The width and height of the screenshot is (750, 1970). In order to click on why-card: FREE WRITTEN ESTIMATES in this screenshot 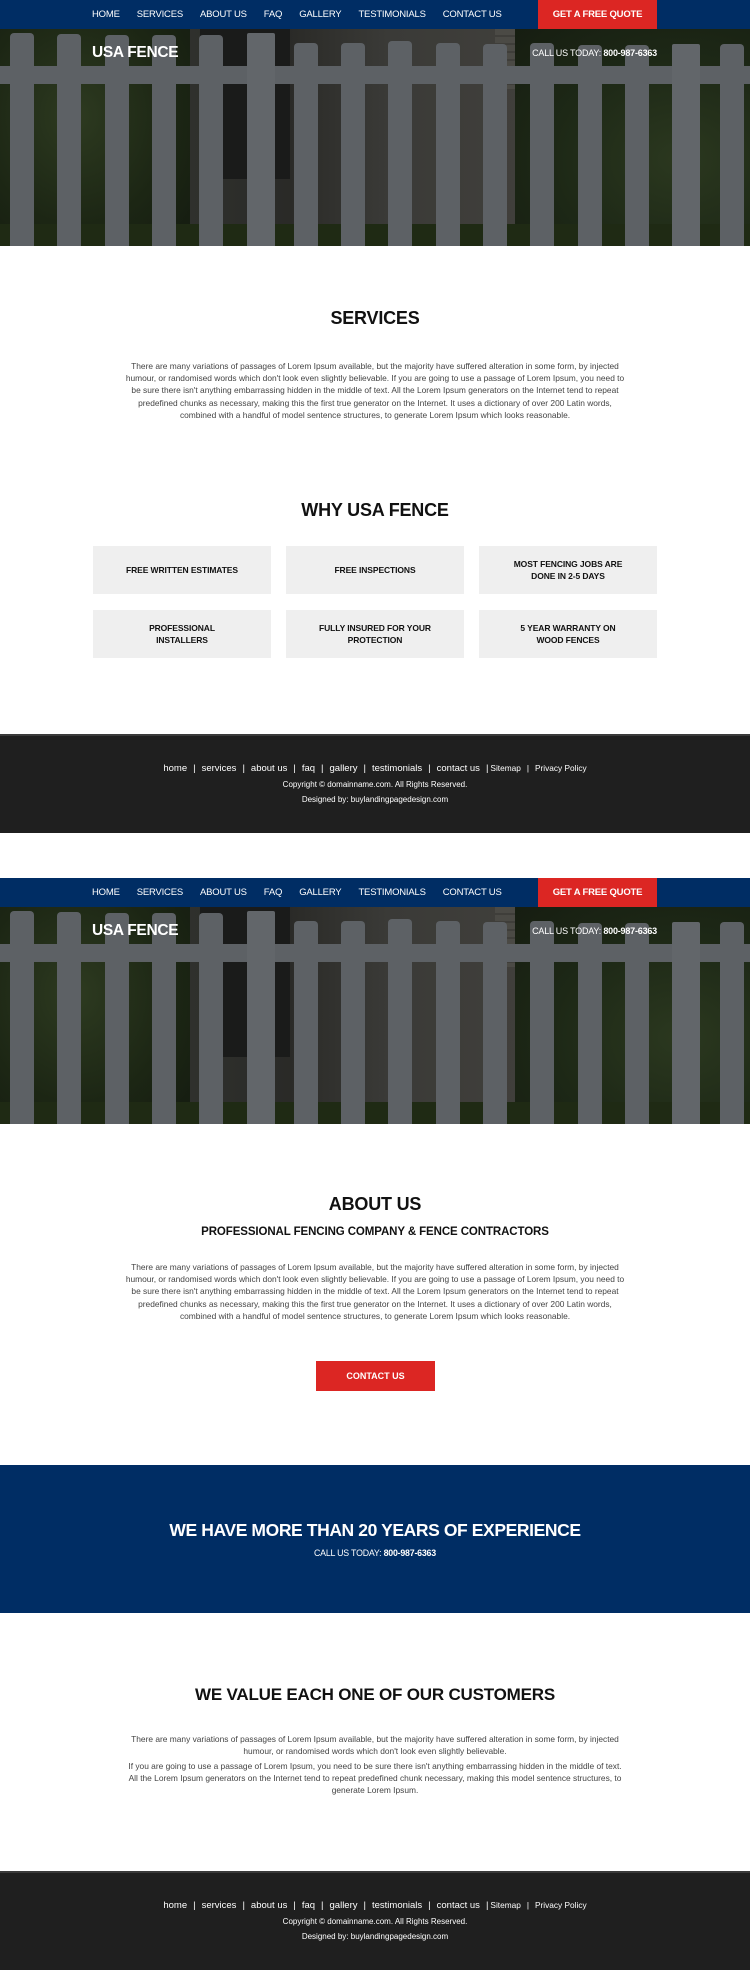, I will do `click(182, 570)`.